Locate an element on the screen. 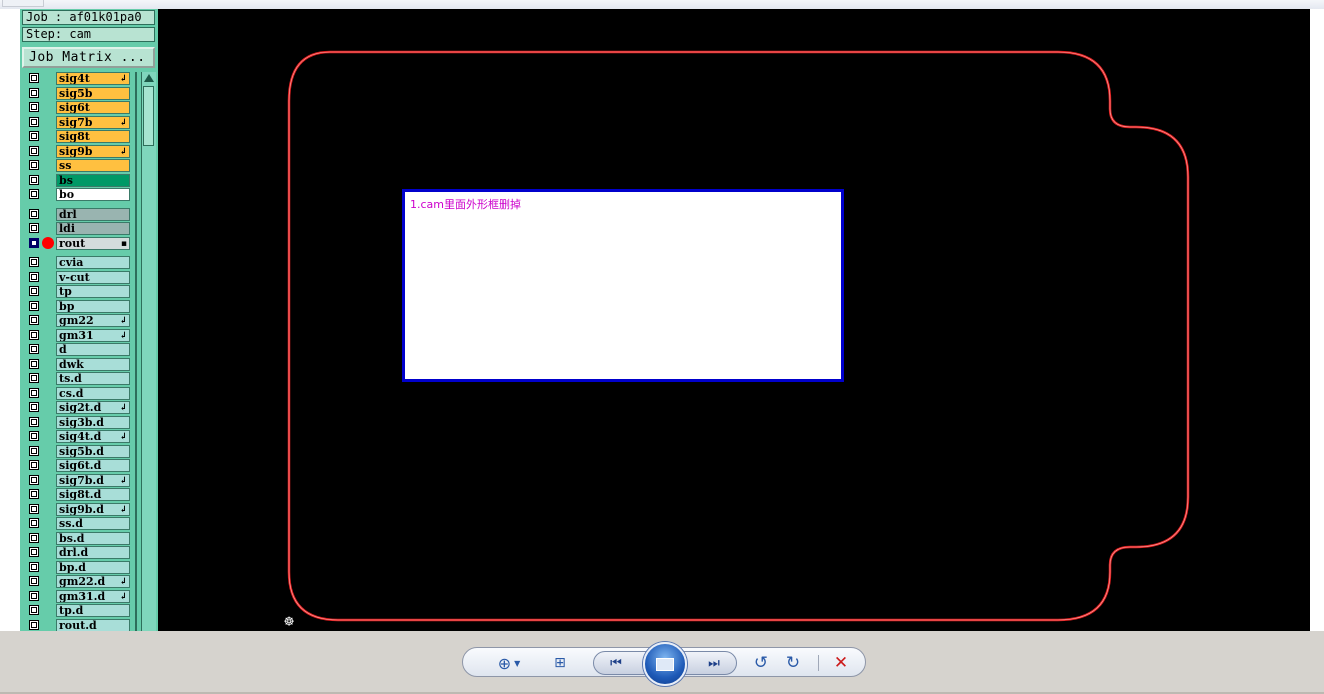 The image size is (1324, 694). layer-name: sig4t ↲ is located at coordinates (93, 78).